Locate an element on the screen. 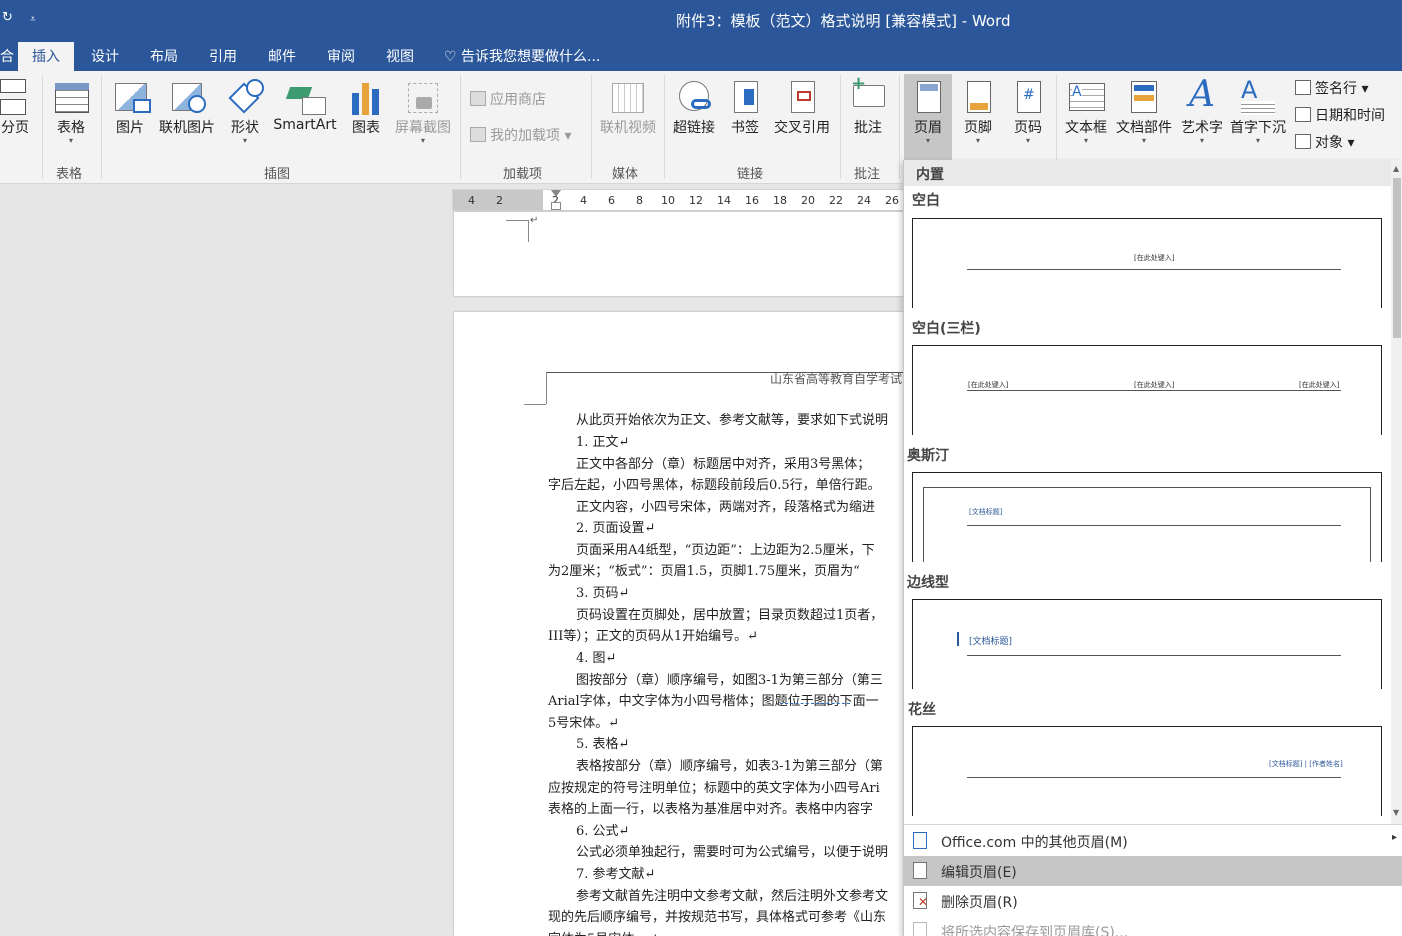 The width and height of the screenshot is (1402, 936). tab-review: 审阅 is located at coordinates (341, 56).